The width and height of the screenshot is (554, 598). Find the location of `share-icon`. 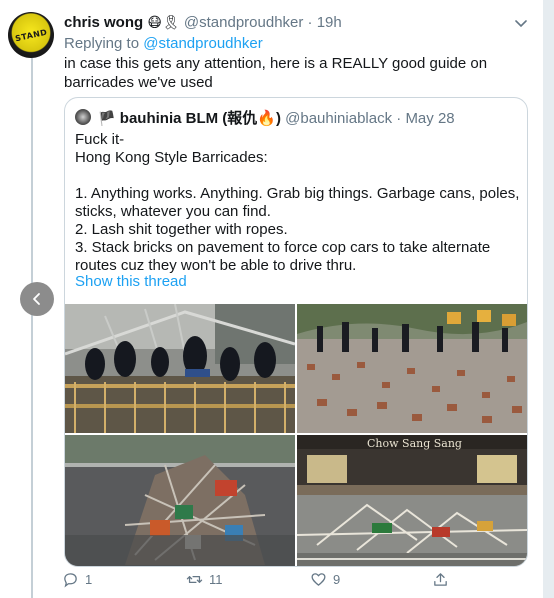

share-icon is located at coordinates (440, 579).